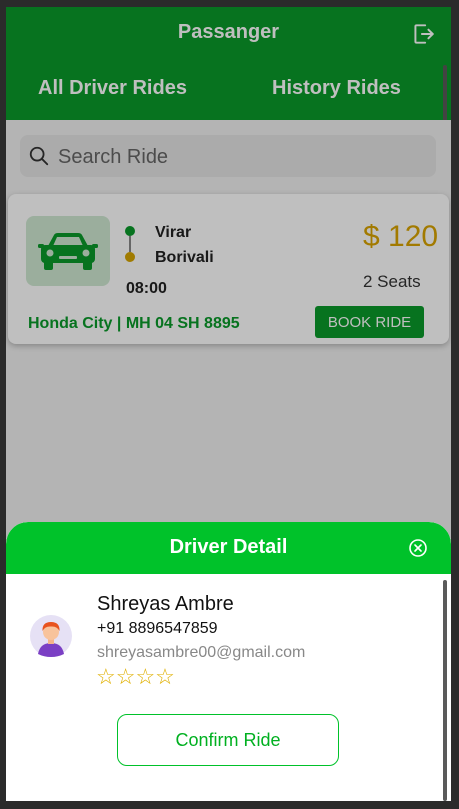  I want to click on driver-phone: +91 8896547859, so click(157, 628).